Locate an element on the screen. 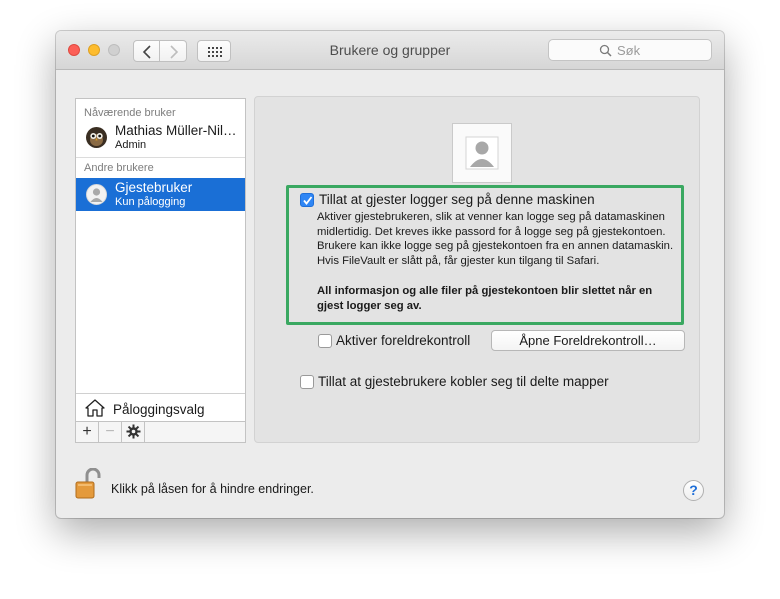 This screenshot has height=599, width=780. search-placeholder: Søk is located at coordinates (629, 50).